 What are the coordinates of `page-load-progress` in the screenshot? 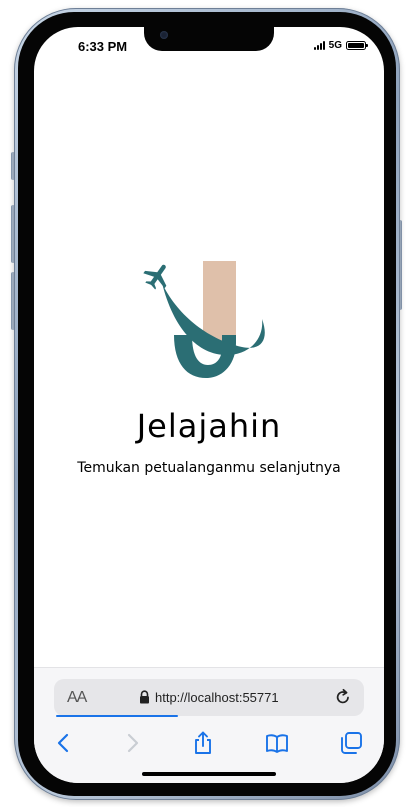 It's located at (117, 716).